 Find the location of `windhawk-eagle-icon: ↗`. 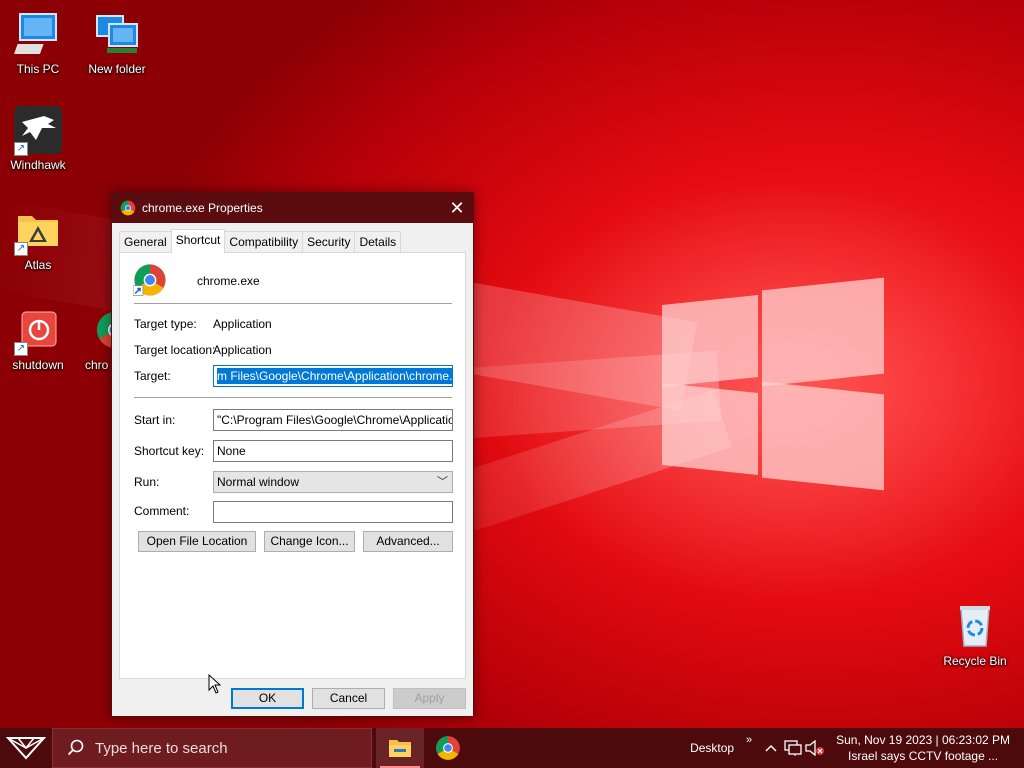

windhawk-eagle-icon: ↗ is located at coordinates (38, 131).